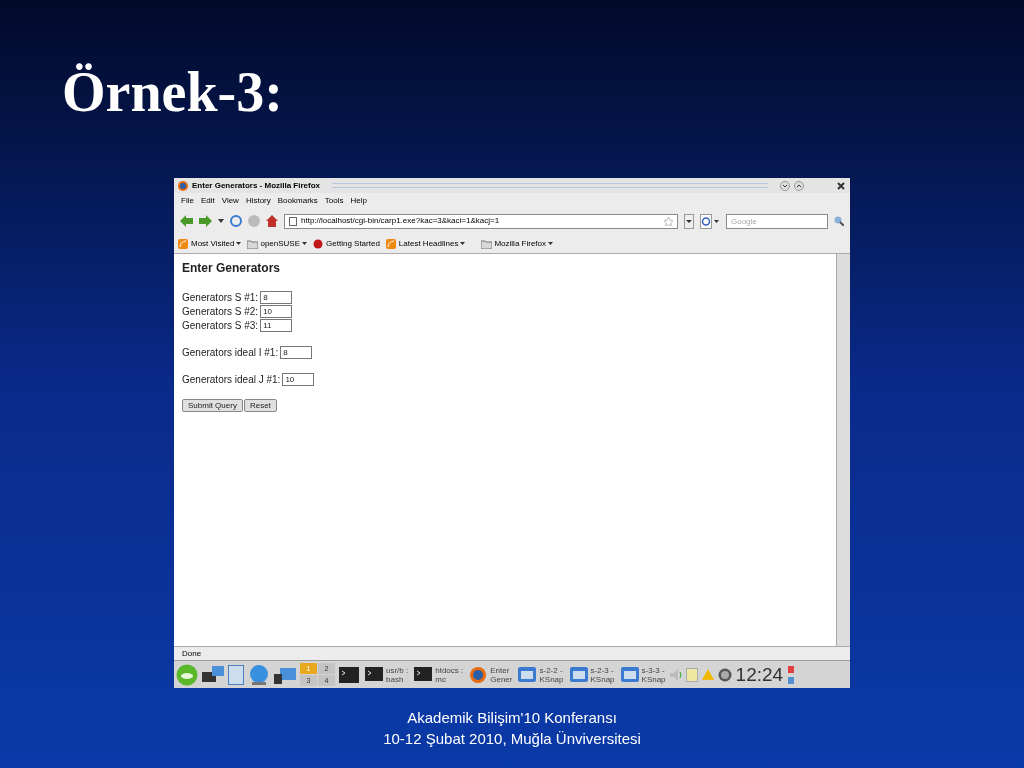  Describe the element at coordinates (334, 200) in the screenshot. I see `menu-item: Tools` at that location.